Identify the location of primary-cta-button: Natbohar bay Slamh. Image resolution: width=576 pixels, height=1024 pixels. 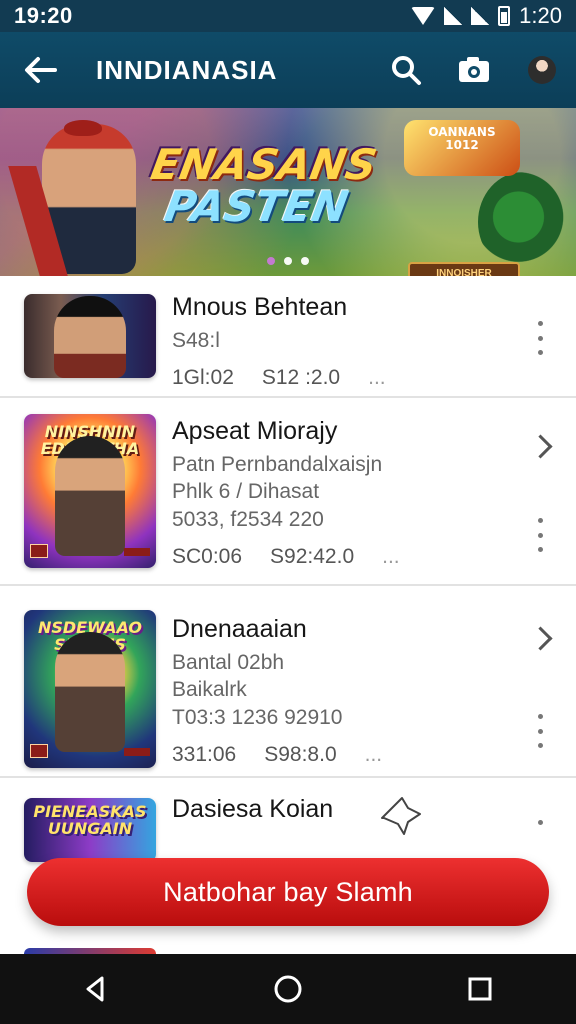
(288, 892).